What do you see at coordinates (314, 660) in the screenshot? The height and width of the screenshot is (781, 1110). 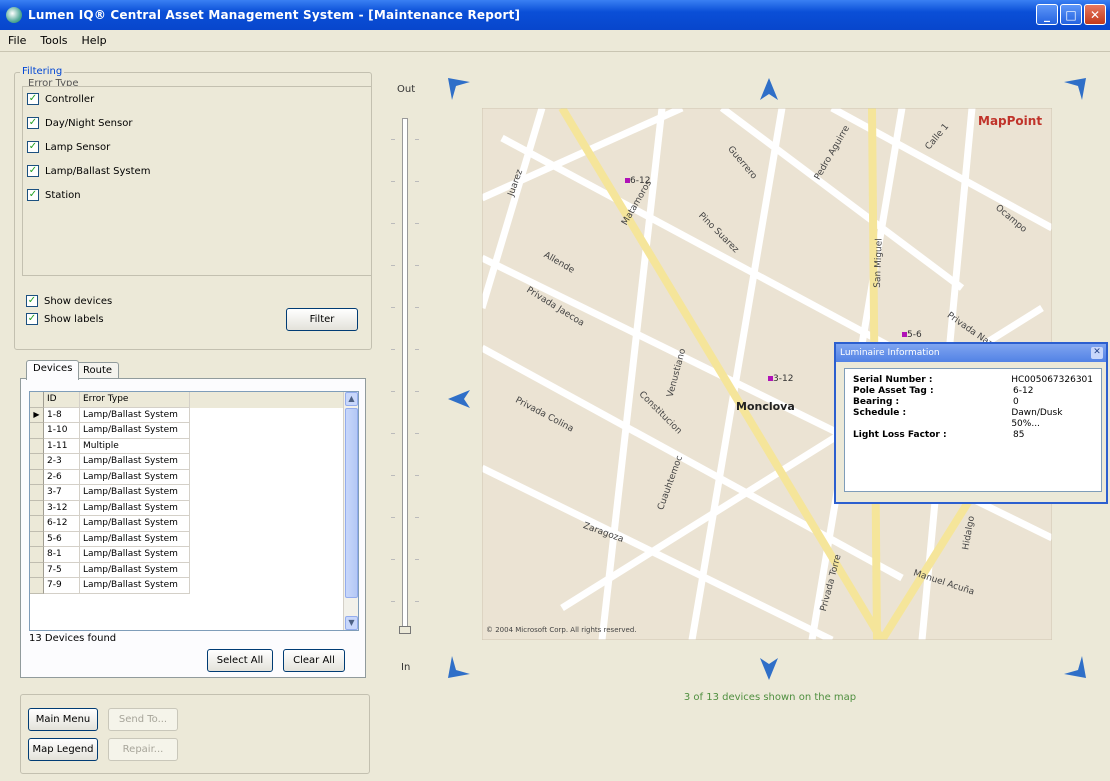 I see `clear-all-button: Clear All` at bounding box center [314, 660].